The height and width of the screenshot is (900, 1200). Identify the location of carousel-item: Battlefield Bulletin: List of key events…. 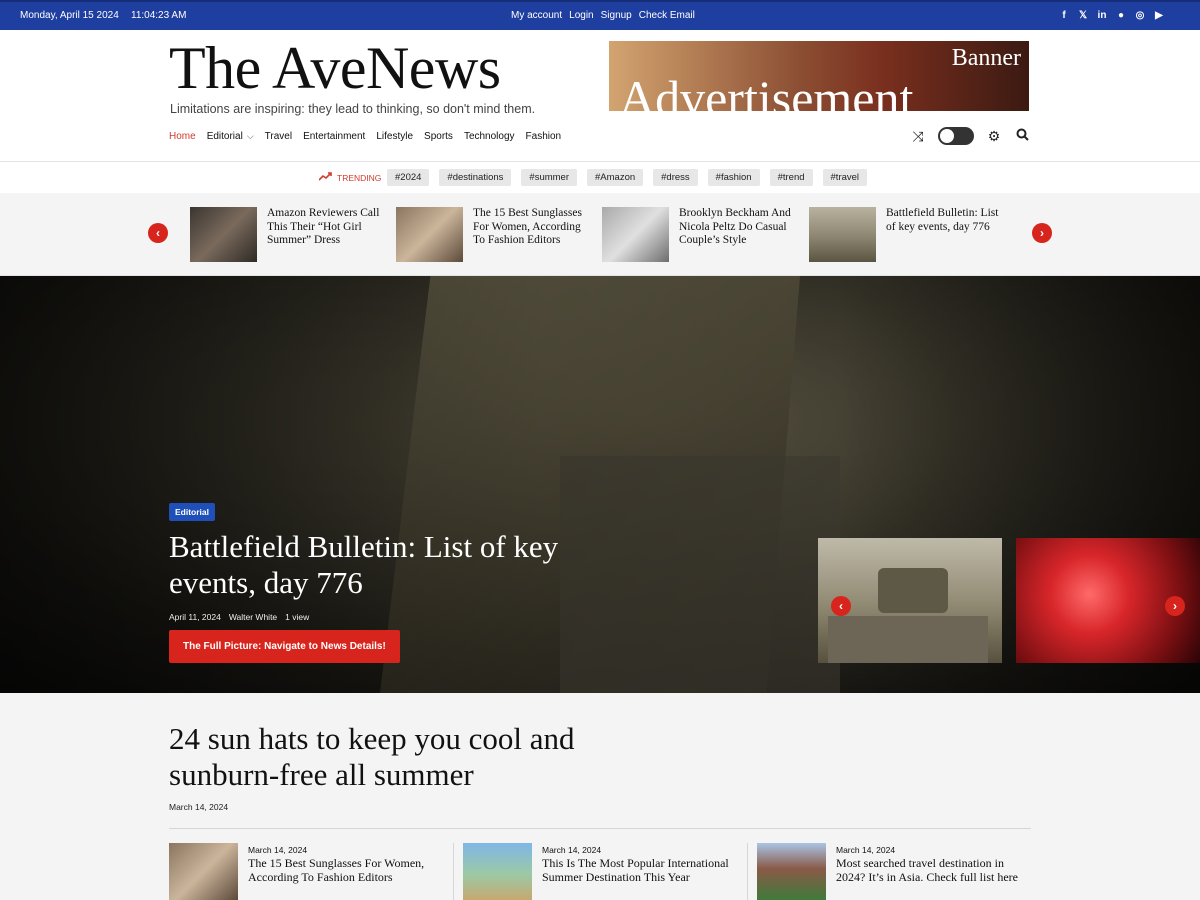
(909, 234).